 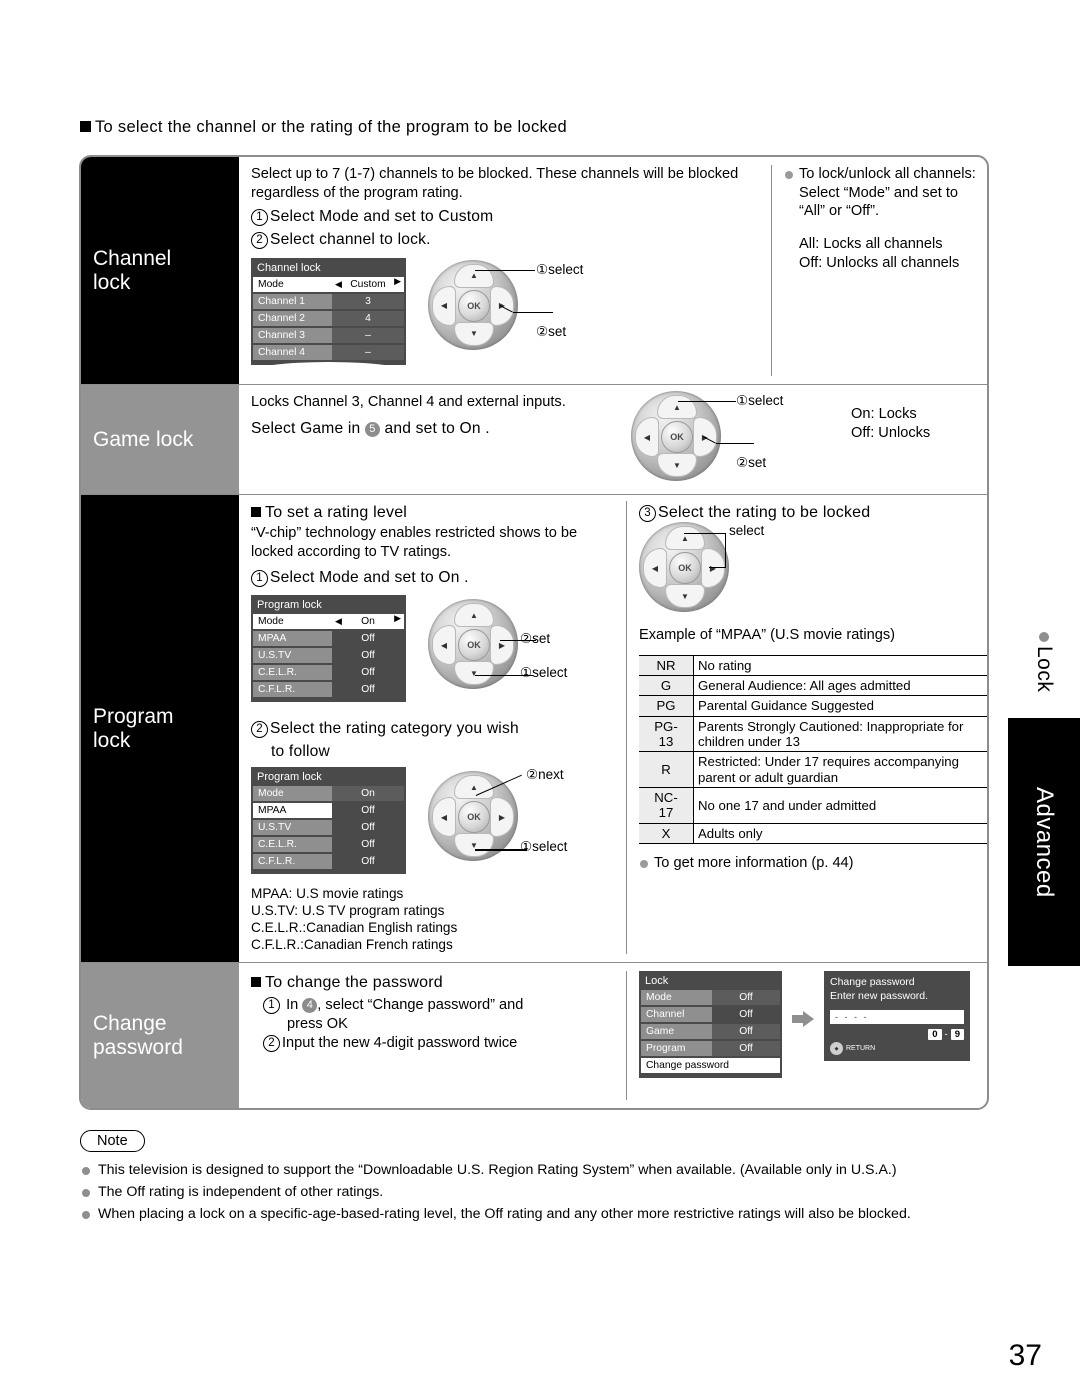 I want to click on pw-panel-prompt: Enter new password., so click(x=879, y=996).